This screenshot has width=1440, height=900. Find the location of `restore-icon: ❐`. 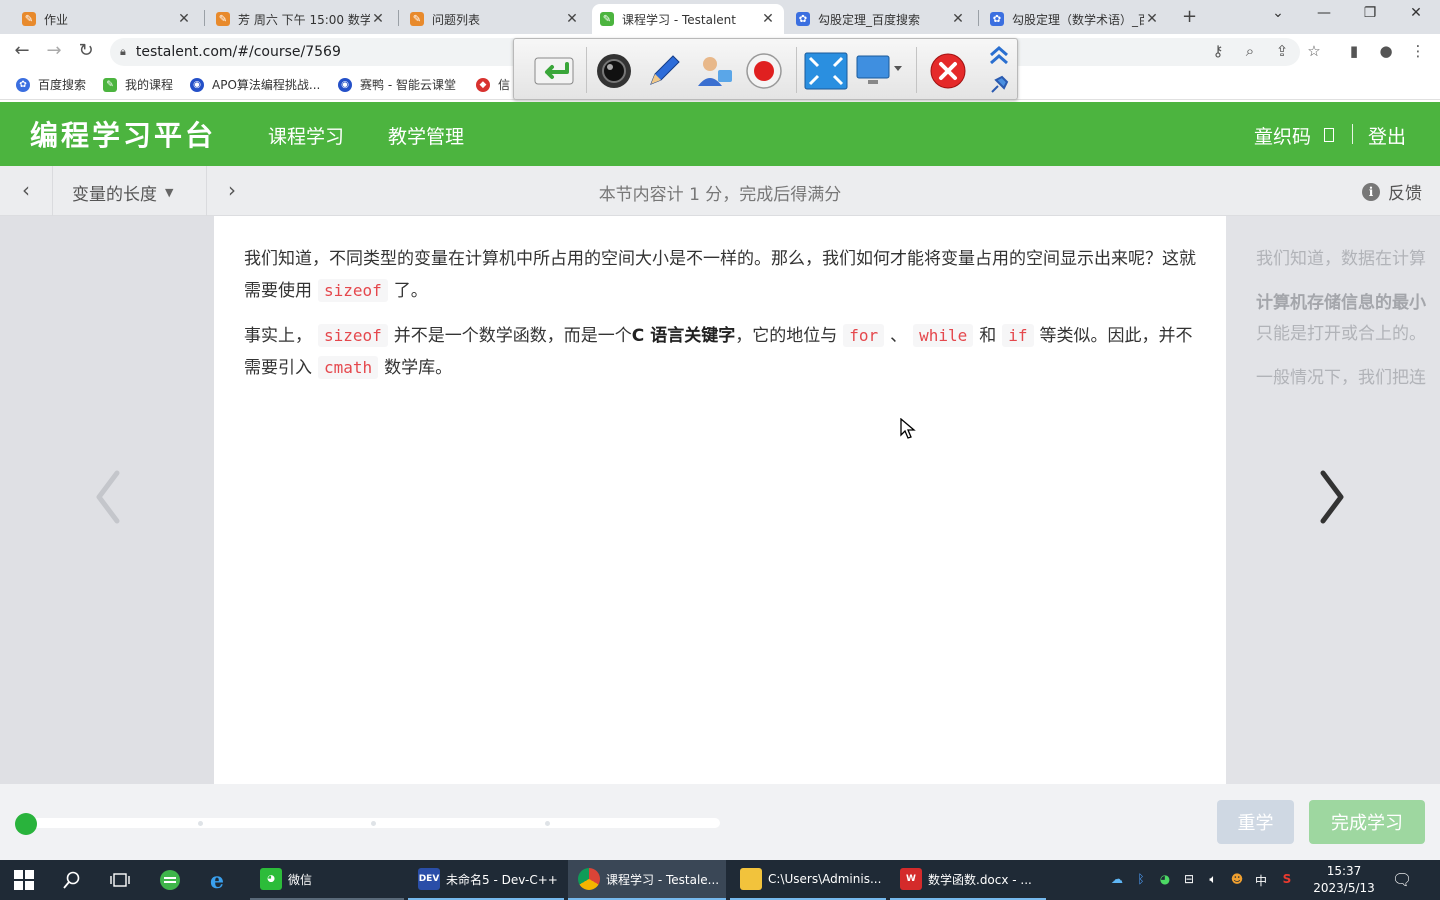

restore-icon: ❐ is located at coordinates (1370, 13).